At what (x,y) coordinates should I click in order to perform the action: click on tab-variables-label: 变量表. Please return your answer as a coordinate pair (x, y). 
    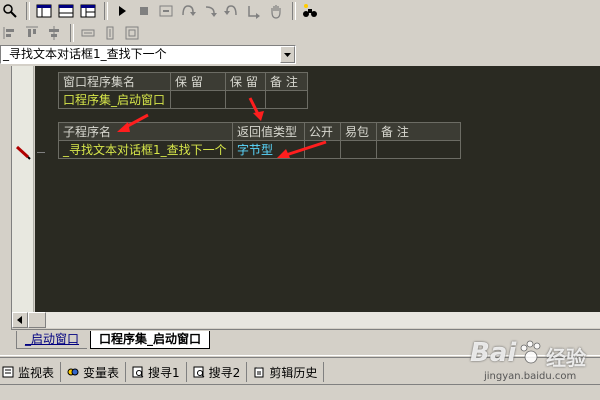
    Looking at the image, I should click on (101, 372).